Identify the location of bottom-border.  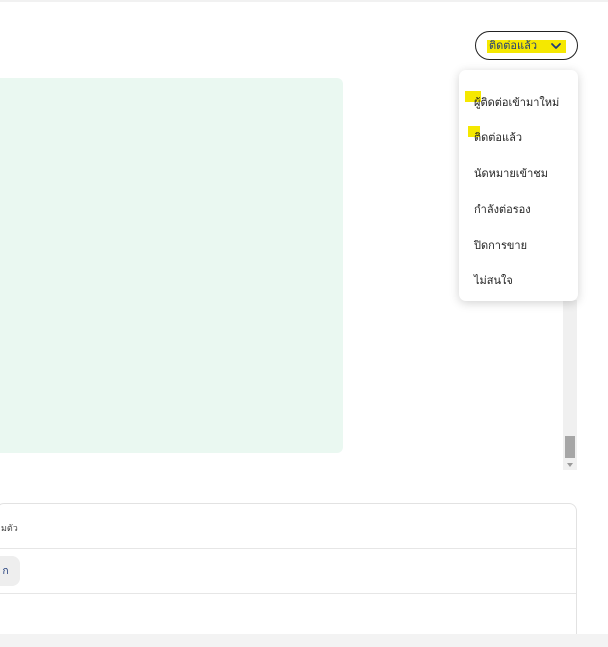
(304, 640).